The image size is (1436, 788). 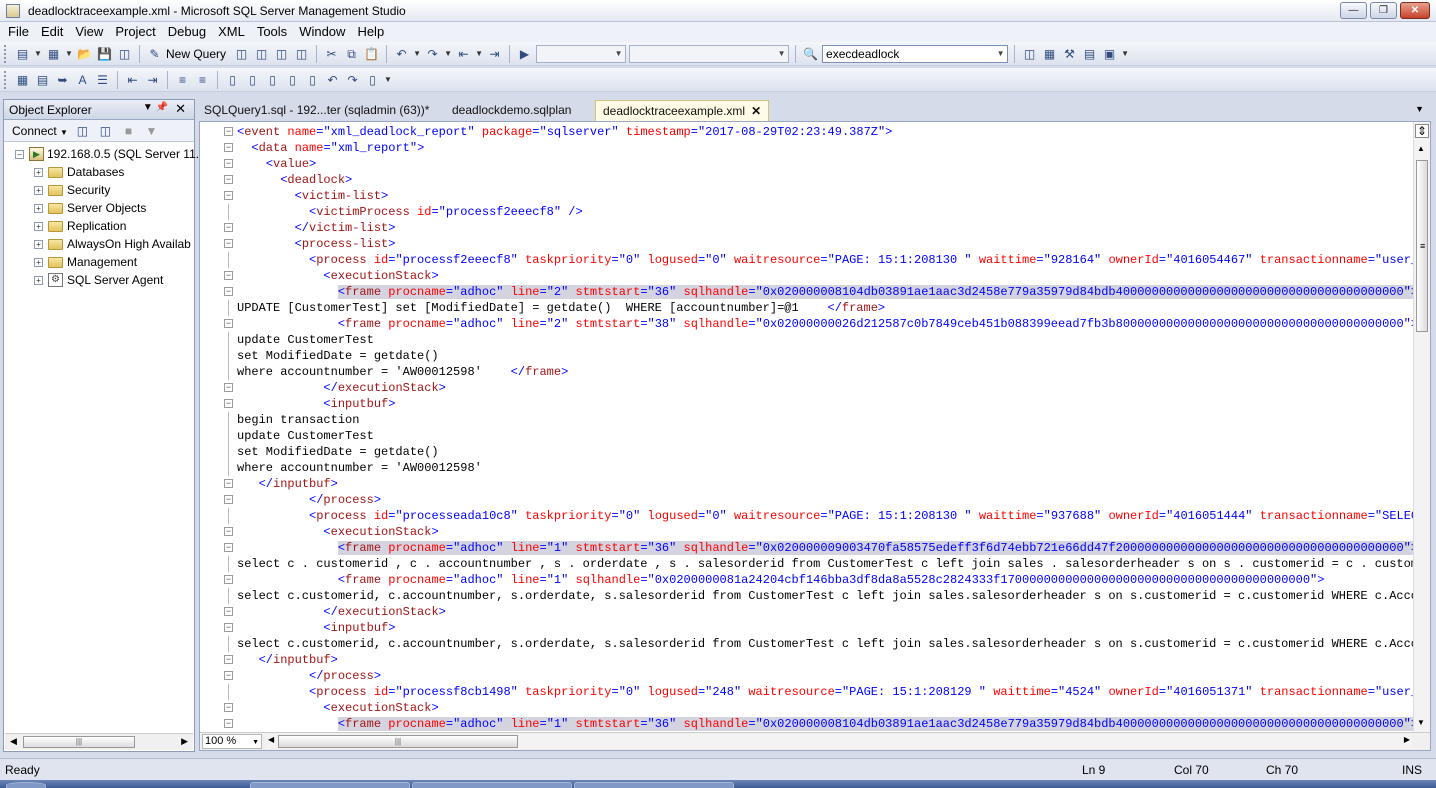 I want to click on open-folder-icon: 📂, so click(x=84, y=54).